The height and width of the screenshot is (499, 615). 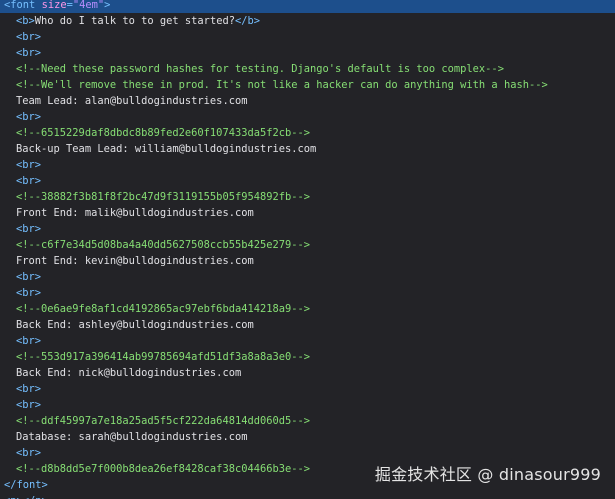 I want to click on text-content: Team Lead: alan@bulldogindustries.com, so click(x=132, y=101).